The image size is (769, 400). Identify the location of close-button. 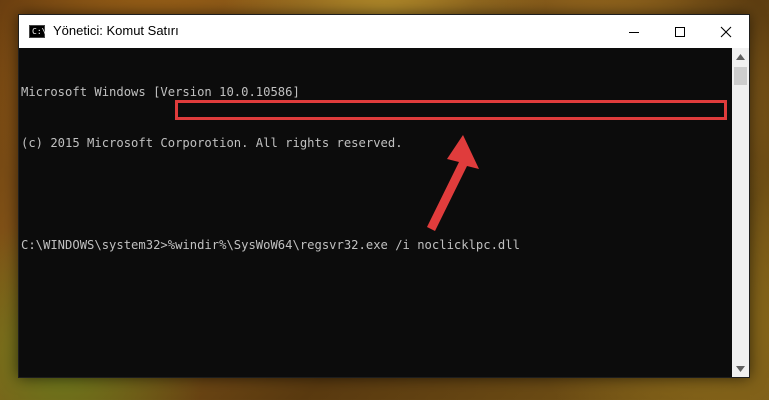
(726, 31).